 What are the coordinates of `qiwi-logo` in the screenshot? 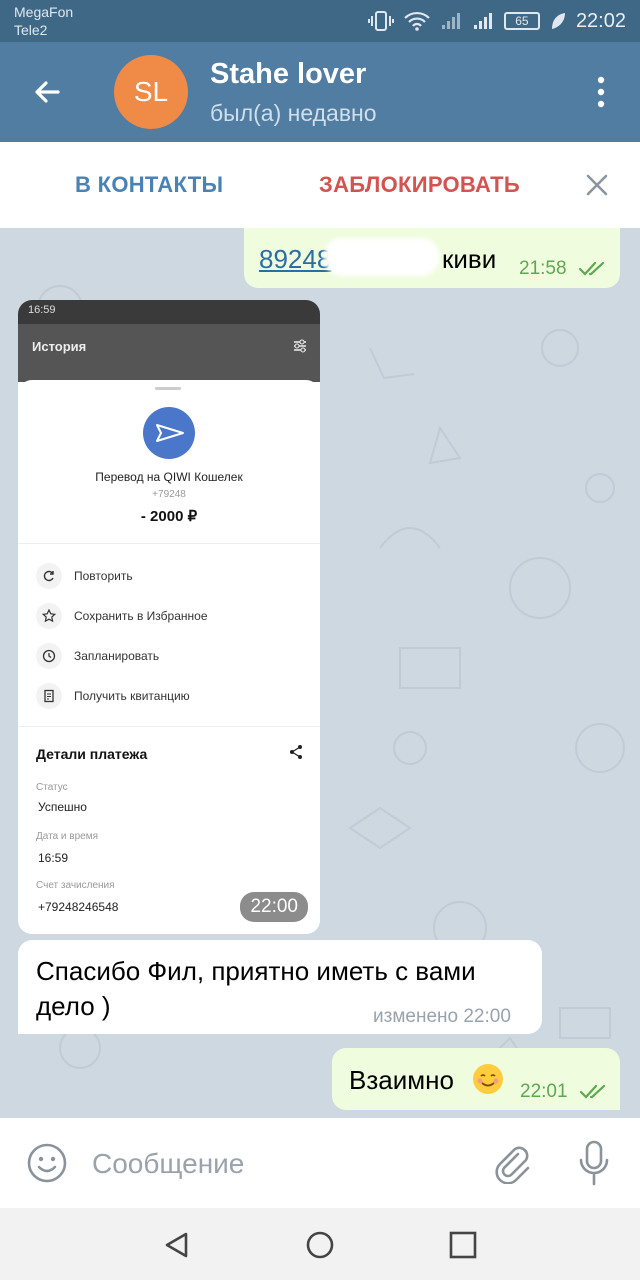 It's located at (169, 433).